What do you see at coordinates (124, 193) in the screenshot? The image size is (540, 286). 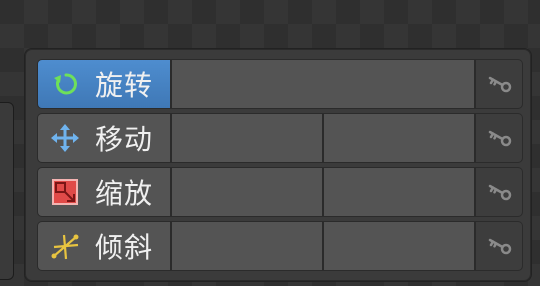 I see `scale-tool-label: 缩放` at bounding box center [124, 193].